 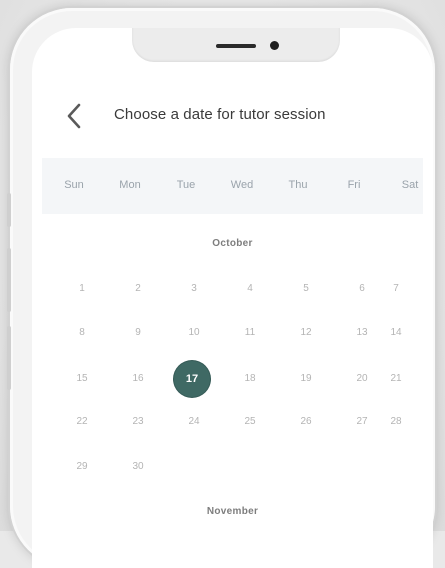 I want to click on day-cell: 3, so click(x=194, y=289).